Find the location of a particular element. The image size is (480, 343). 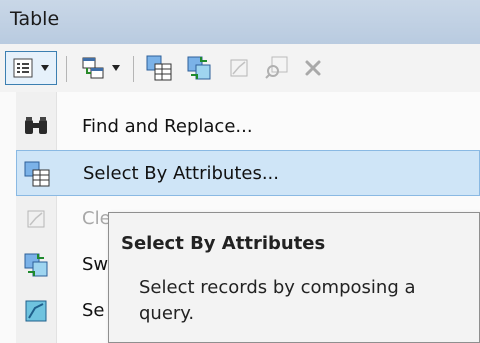

related-tables-icon is located at coordinates (93, 68).